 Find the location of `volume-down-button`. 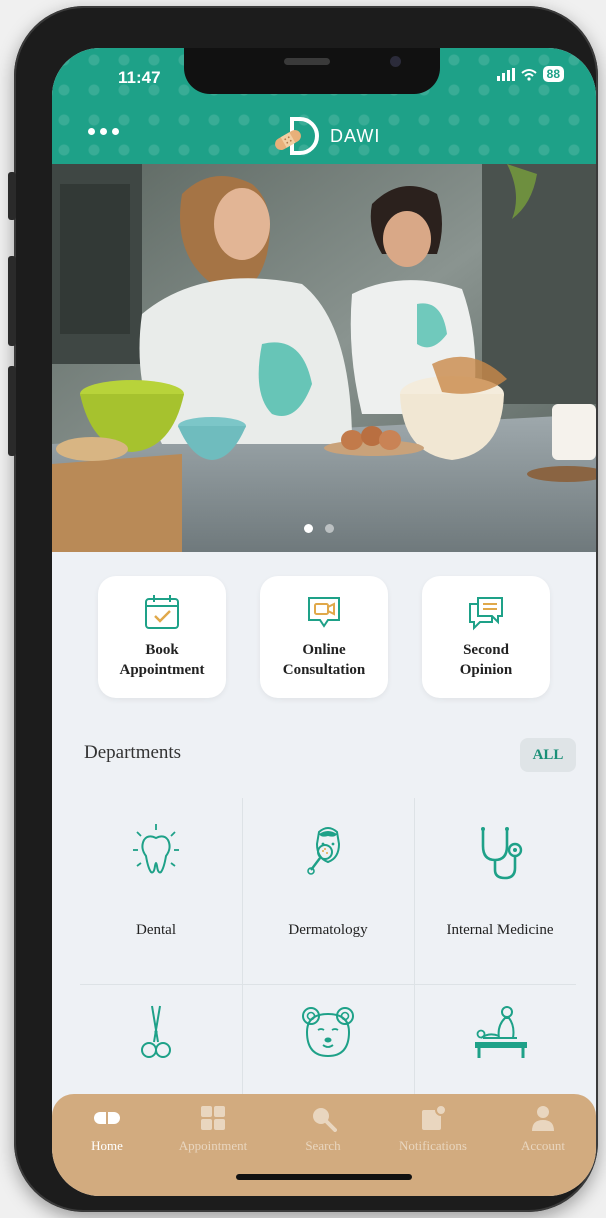

volume-down-button is located at coordinates (12, 411).